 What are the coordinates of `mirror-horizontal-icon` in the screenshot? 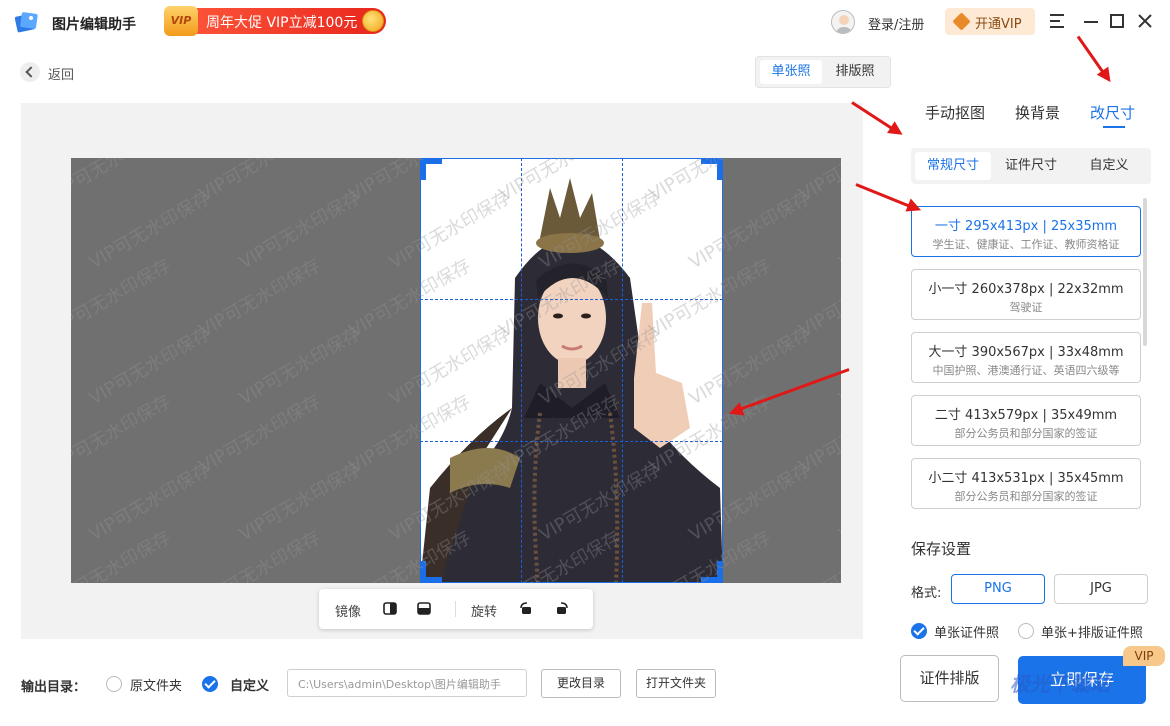 It's located at (390, 608).